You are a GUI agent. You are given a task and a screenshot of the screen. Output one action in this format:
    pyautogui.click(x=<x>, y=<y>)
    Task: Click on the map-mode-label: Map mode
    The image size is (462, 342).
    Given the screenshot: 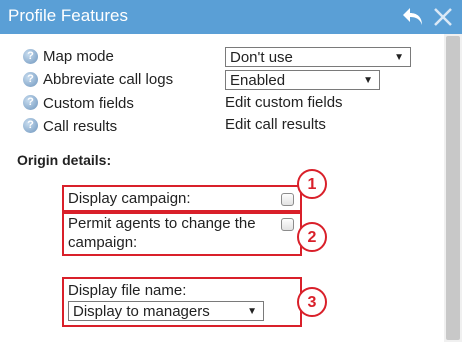 What is the action you would take?
    pyautogui.click(x=78, y=56)
    